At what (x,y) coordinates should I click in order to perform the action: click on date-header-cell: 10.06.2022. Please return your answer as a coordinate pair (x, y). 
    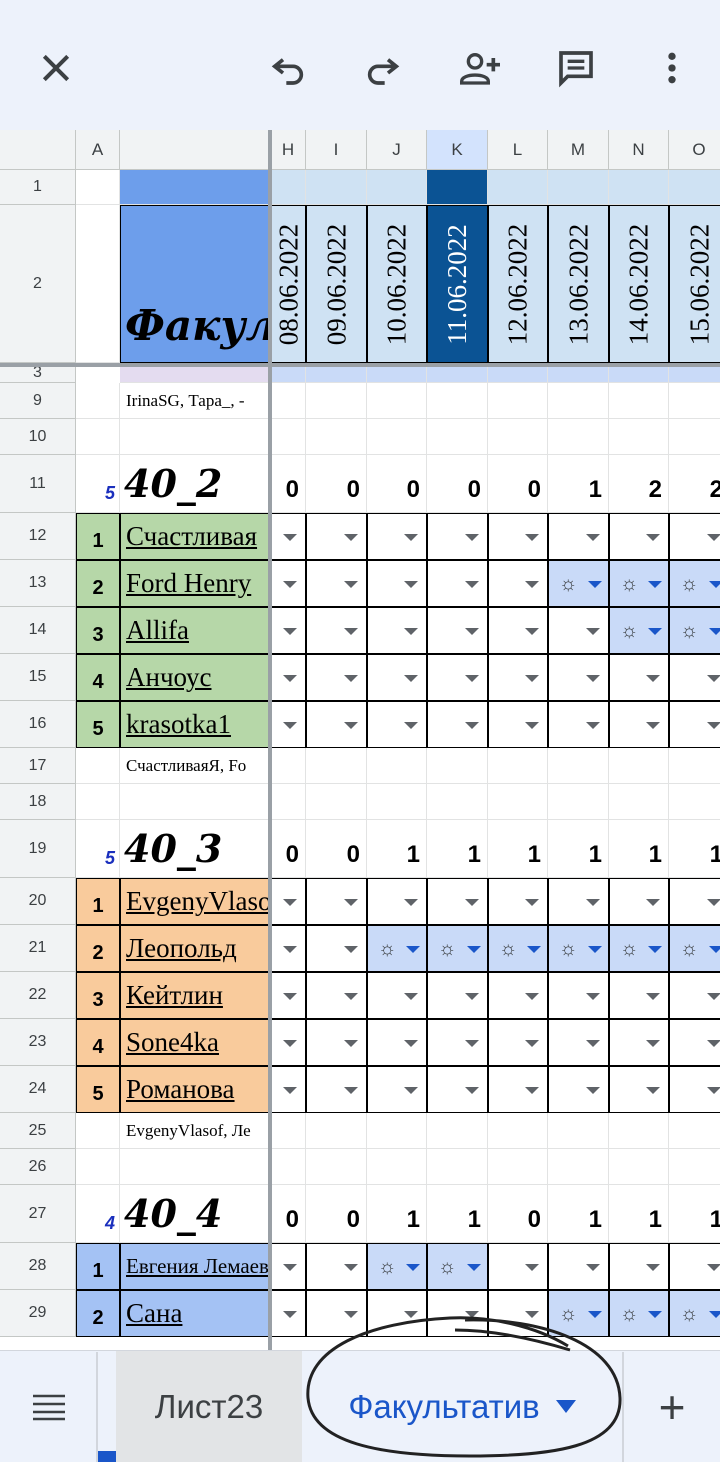
    Looking at the image, I should click on (397, 284).